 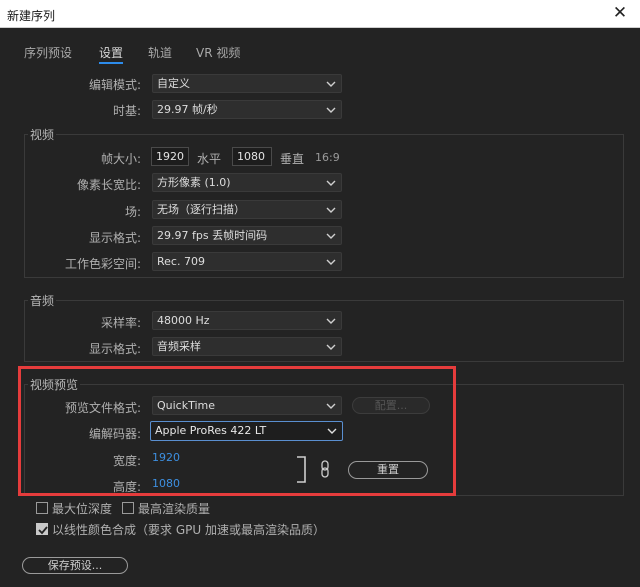 I want to click on linear-color-label: 以线性颜色合成（要求 GPU 加速或最高渲染品质）, so click(x=188, y=529).